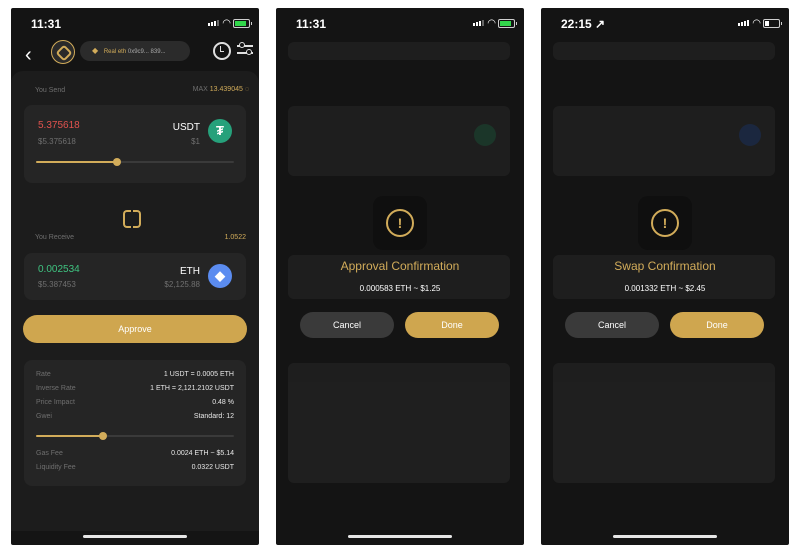 Image resolution: width=800 pixels, height=559 pixels. Describe the element at coordinates (133, 217) in the screenshot. I see `swap-direction-icon` at that location.